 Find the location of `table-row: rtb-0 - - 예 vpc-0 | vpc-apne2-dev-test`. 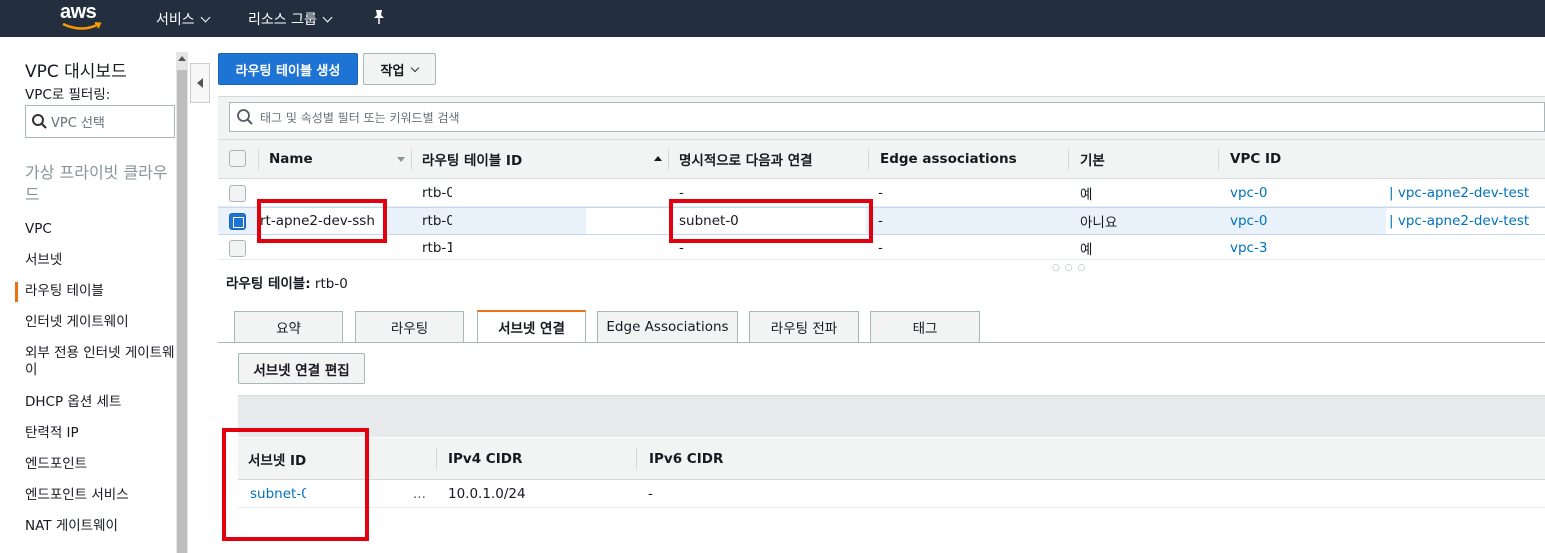

table-row: rtb-0 - - 예 vpc-0 | vpc-apne2-dev-test is located at coordinates (881, 193).